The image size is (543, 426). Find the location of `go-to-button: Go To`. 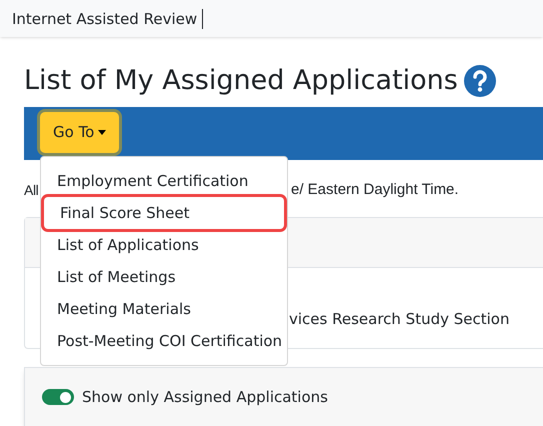

go-to-button: Go To is located at coordinates (80, 132).